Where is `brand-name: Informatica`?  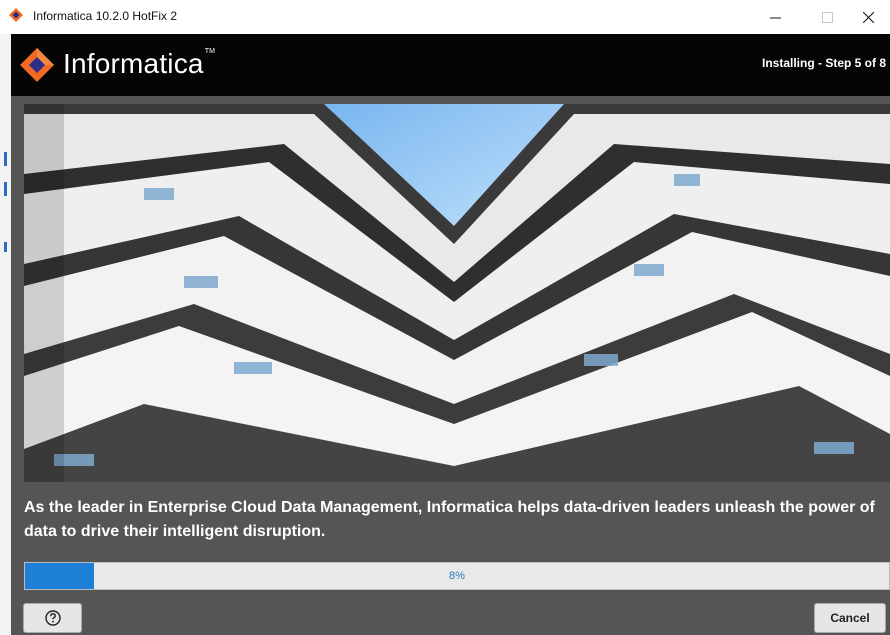 brand-name: Informatica is located at coordinates (133, 63).